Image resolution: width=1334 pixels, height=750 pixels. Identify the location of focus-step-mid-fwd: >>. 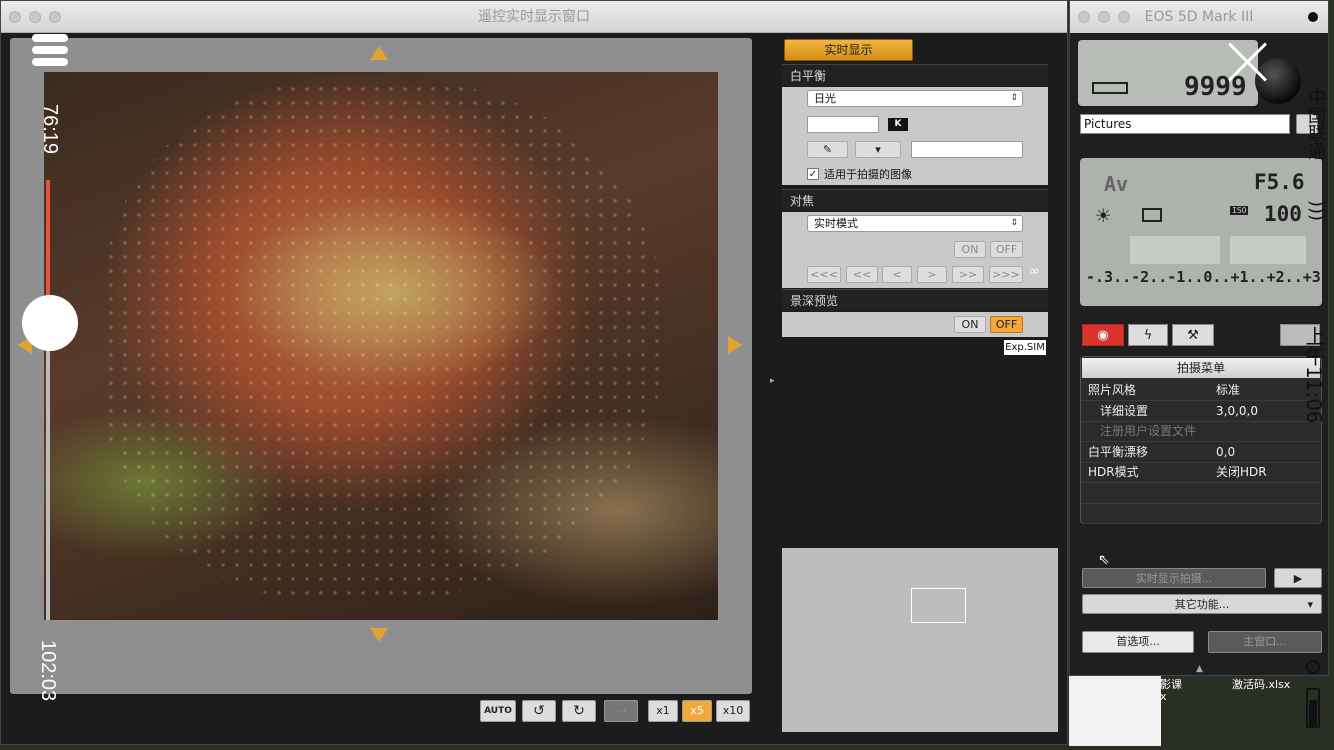
(968, 274).